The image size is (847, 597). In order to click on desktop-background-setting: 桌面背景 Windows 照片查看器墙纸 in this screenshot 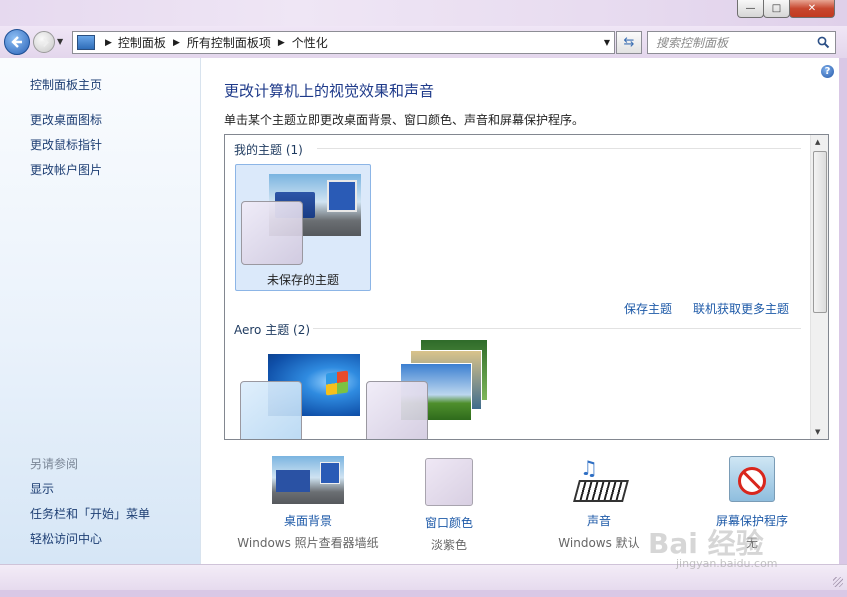, I will do `click(308, 503)`.